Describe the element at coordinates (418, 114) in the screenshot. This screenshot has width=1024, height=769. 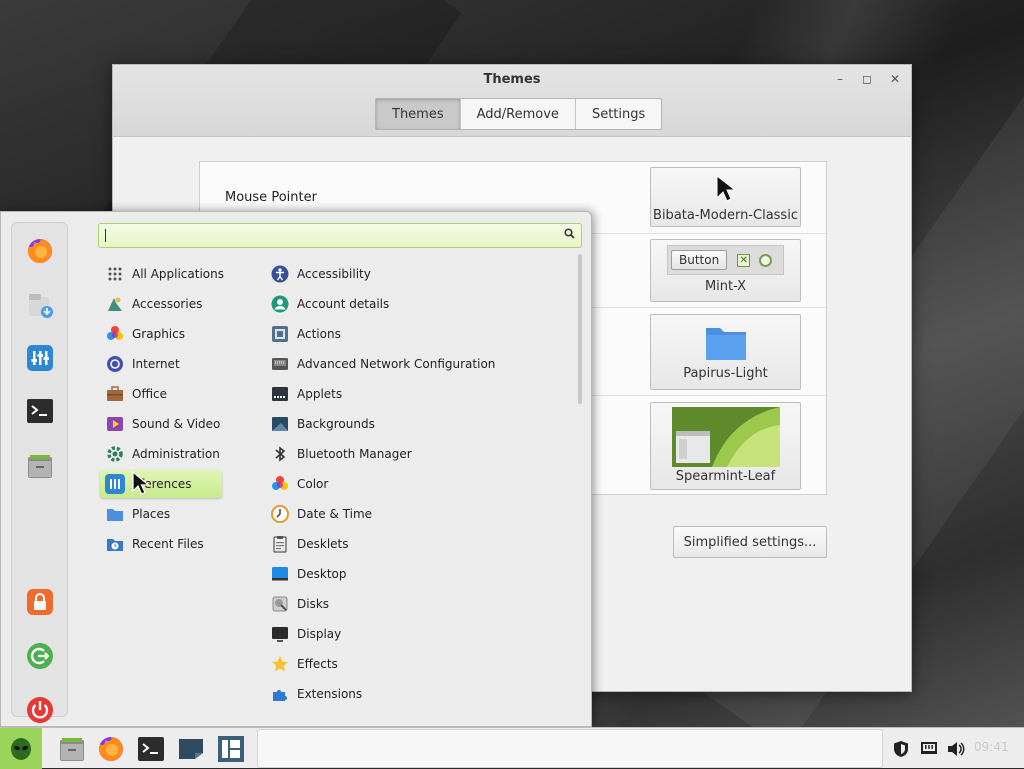
I see `tab-themes: Themes` at that location.